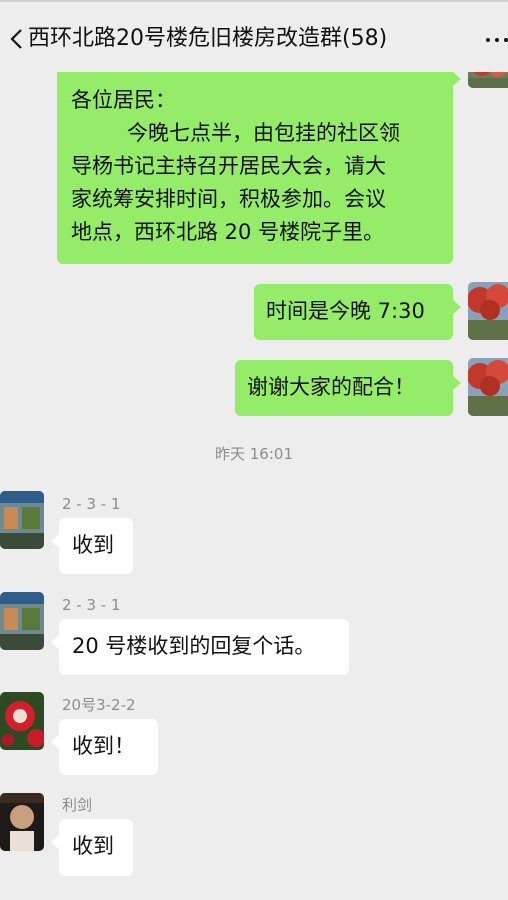 This screenshot has width=508, height=900. What do you see at coordinates (263, 133) in the screenshot?
I see `notice-line: 今晚七点半，由包挂的社区领` at bounding box center [263, 133].